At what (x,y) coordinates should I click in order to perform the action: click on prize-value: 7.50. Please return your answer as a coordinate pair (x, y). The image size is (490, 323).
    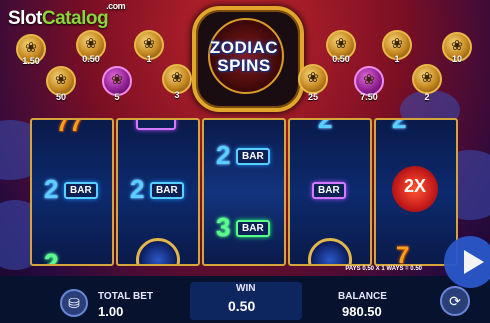
    Looking at the image, I should click on (369, 97).